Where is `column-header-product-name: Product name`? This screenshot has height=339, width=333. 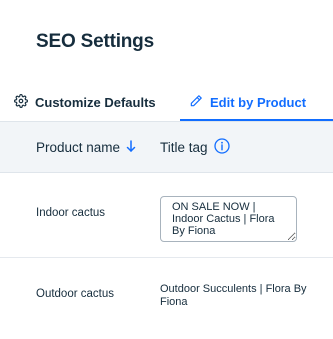
column-header-product-name: Product name is located at coordinates (86, 147).